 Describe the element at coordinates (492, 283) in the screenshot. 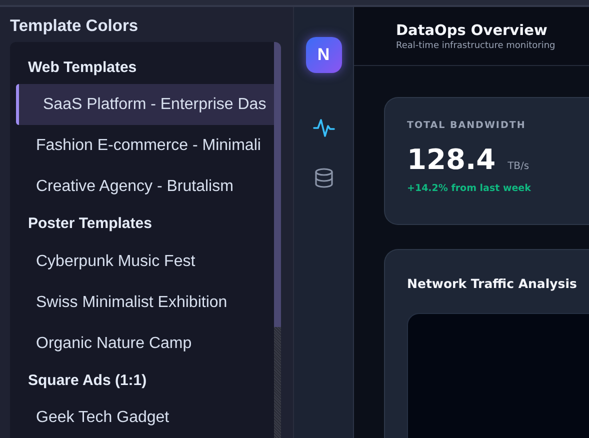

I see `chart-title: Network Traffic Analysis` at that location.